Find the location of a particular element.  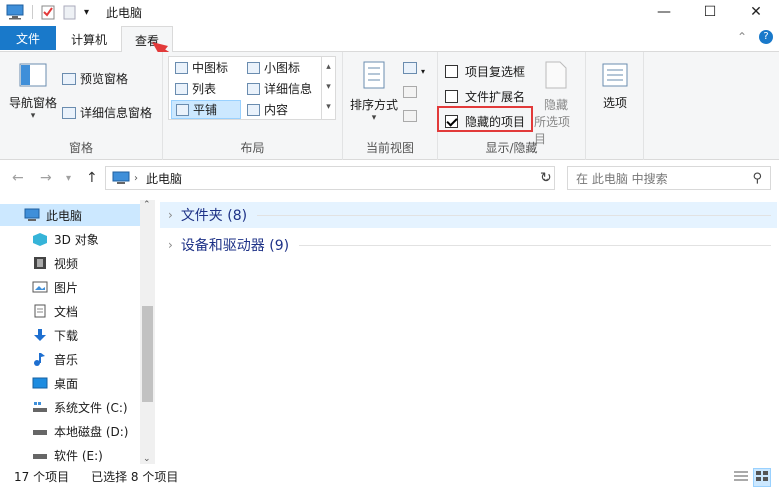

nav-scrollbar-thumb is located at coordinates (147, 354).